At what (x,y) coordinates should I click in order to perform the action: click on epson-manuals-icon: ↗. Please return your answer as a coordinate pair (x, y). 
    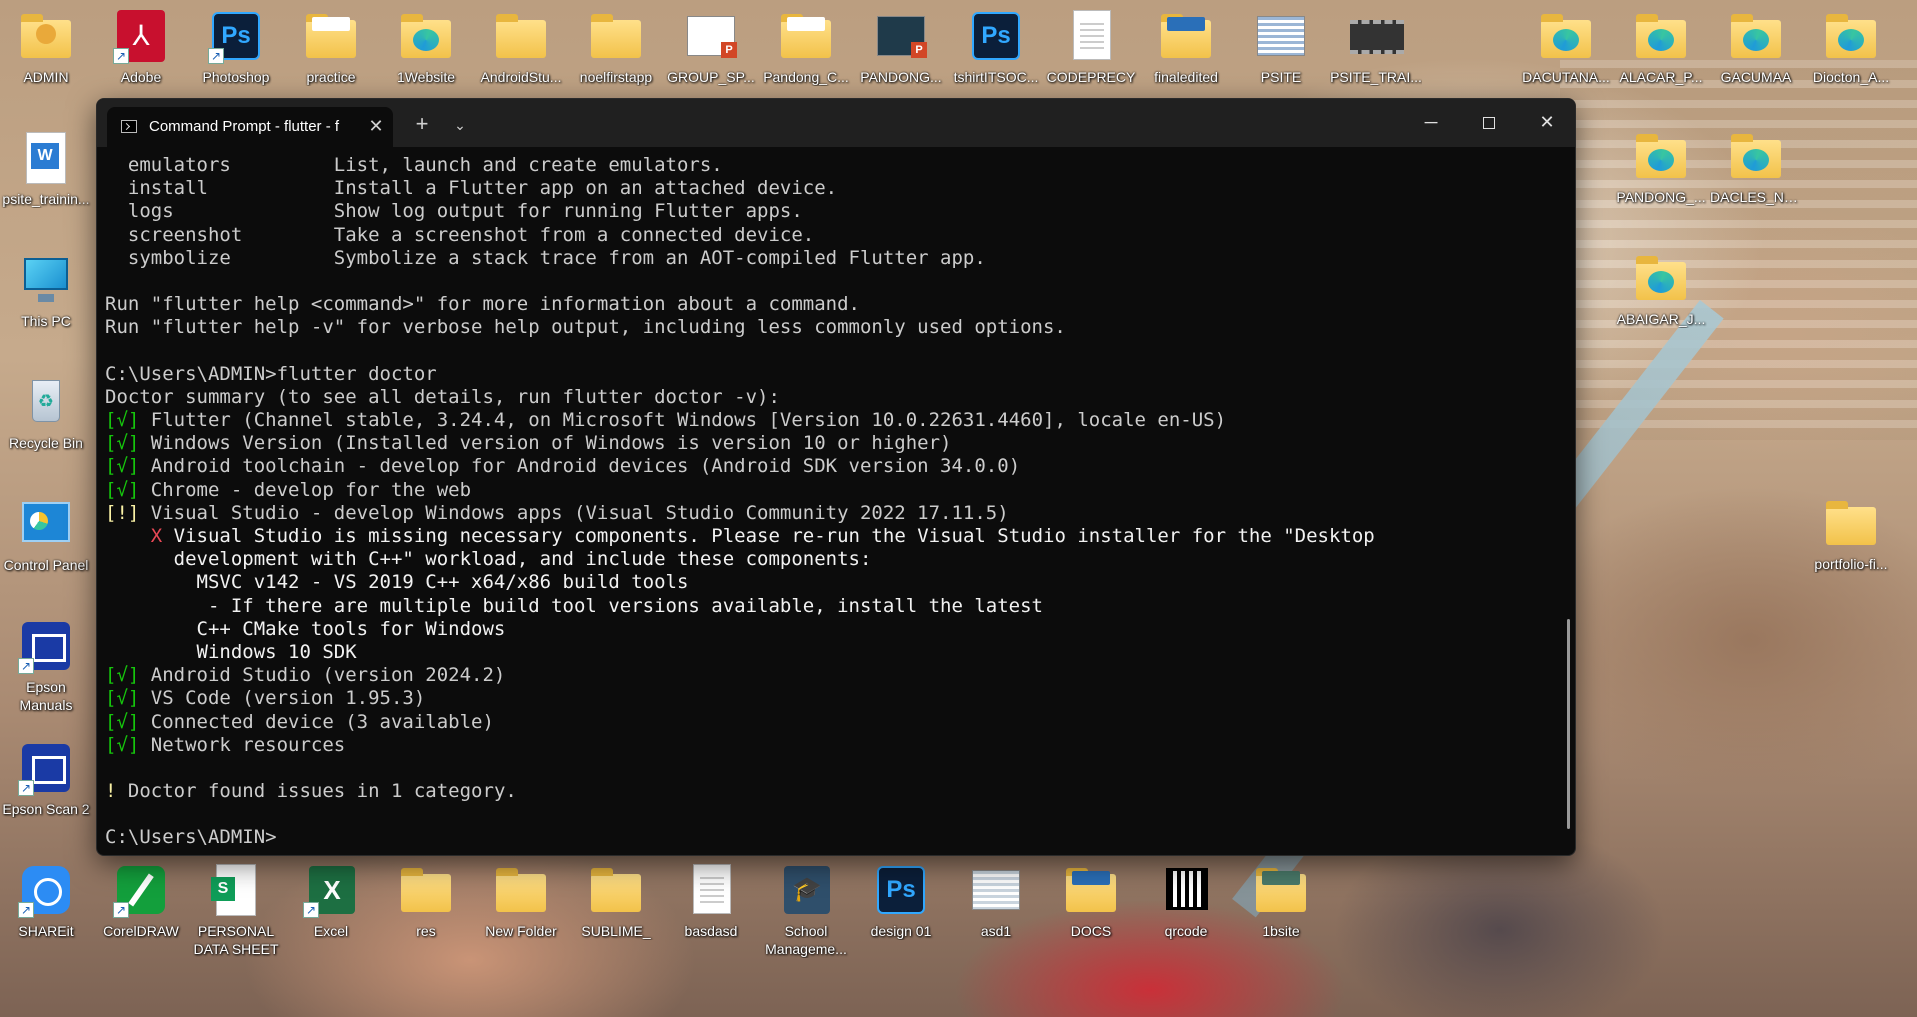
    Looking at the image, I should click on (46, 646).